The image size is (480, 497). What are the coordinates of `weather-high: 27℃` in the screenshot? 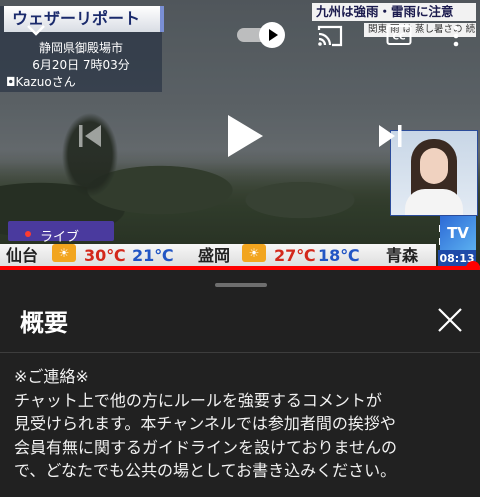 It's located at (295, 255).